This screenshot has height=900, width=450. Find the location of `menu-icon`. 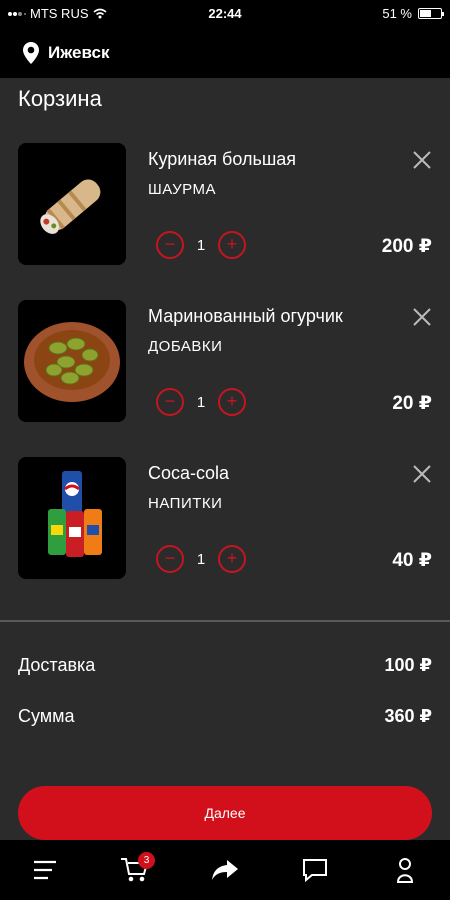

menu-icon is located at coordinates (45, 870).